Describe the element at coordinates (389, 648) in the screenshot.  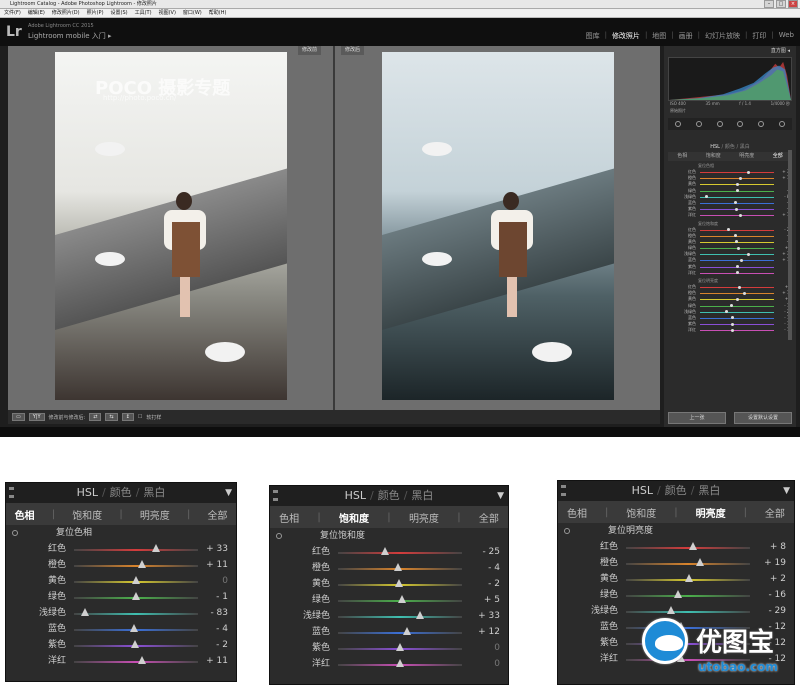
I see `hsl-slider-row: 紫色 0` at that location.